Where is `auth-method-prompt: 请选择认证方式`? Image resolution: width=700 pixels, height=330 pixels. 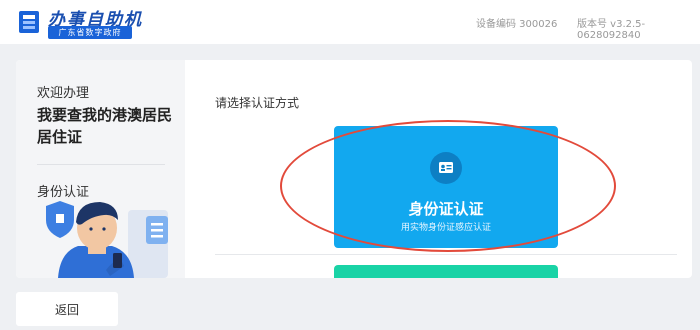
auth-method-prompt: 请选择认证方式 is located at coordinates (257, 103).